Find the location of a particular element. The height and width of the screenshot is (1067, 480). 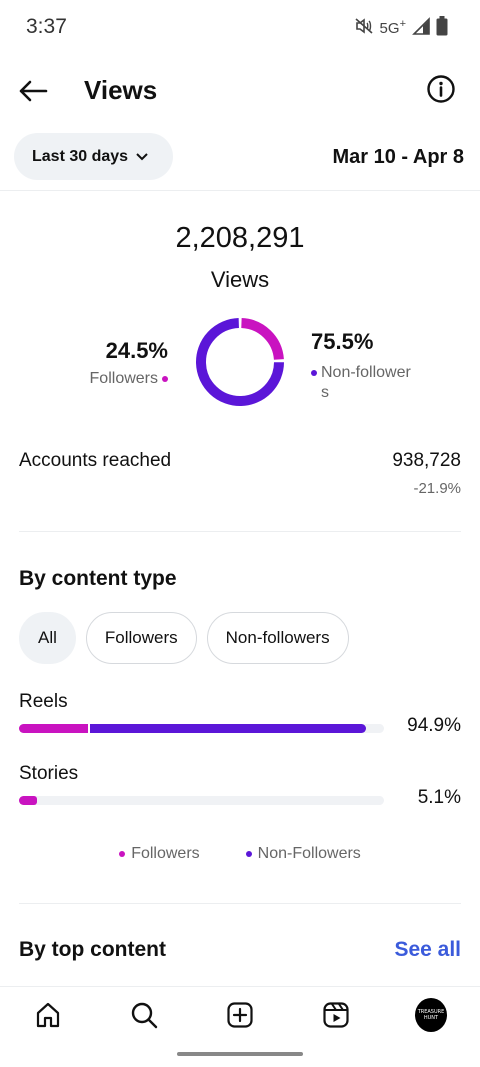

stories-followers-segment is located at coordinates (28, 800).